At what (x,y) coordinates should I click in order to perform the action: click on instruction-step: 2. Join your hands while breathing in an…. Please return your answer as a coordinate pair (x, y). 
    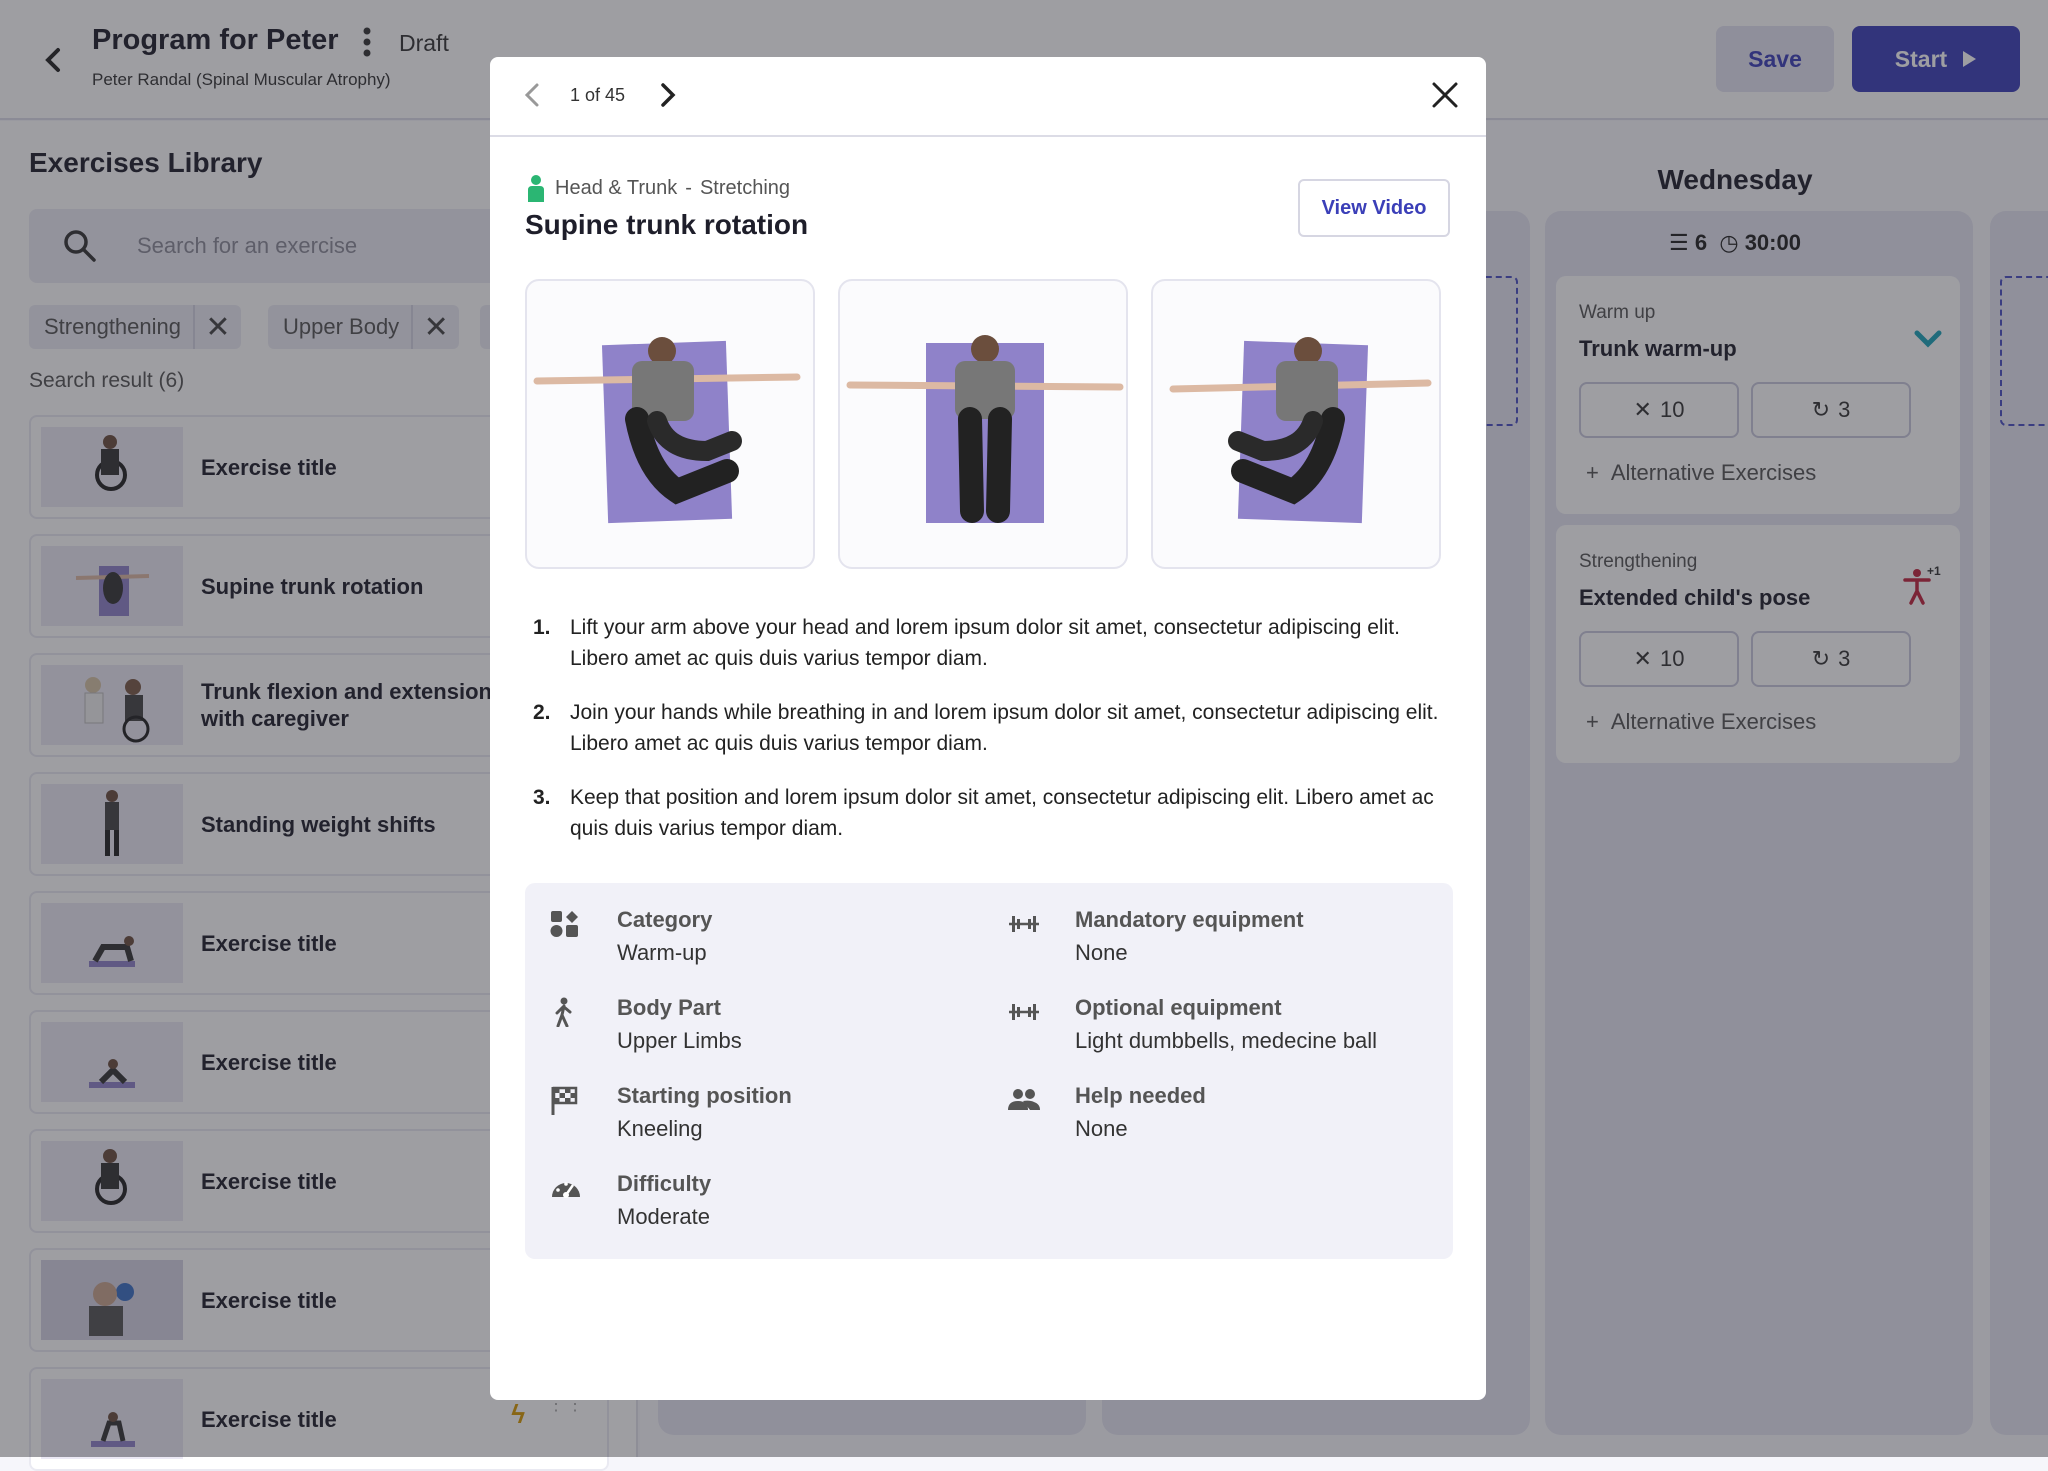
    Looking at the image, I should click on (985, 728).